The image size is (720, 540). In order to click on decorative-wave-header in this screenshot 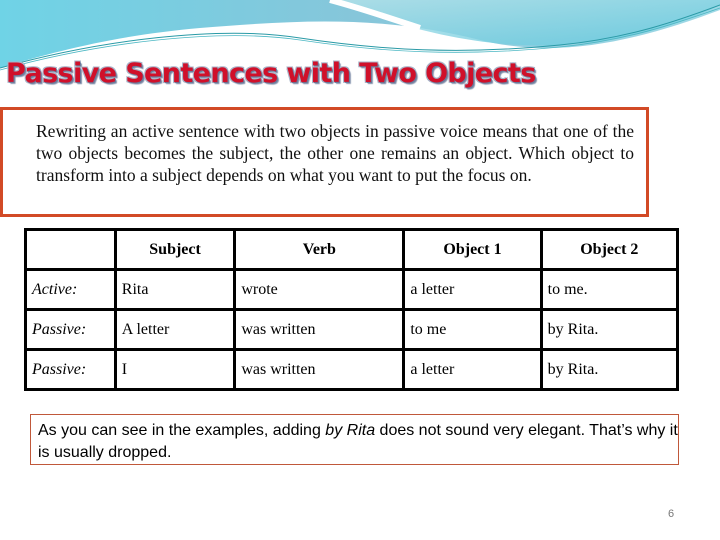, I will do `click(360, 35)`.